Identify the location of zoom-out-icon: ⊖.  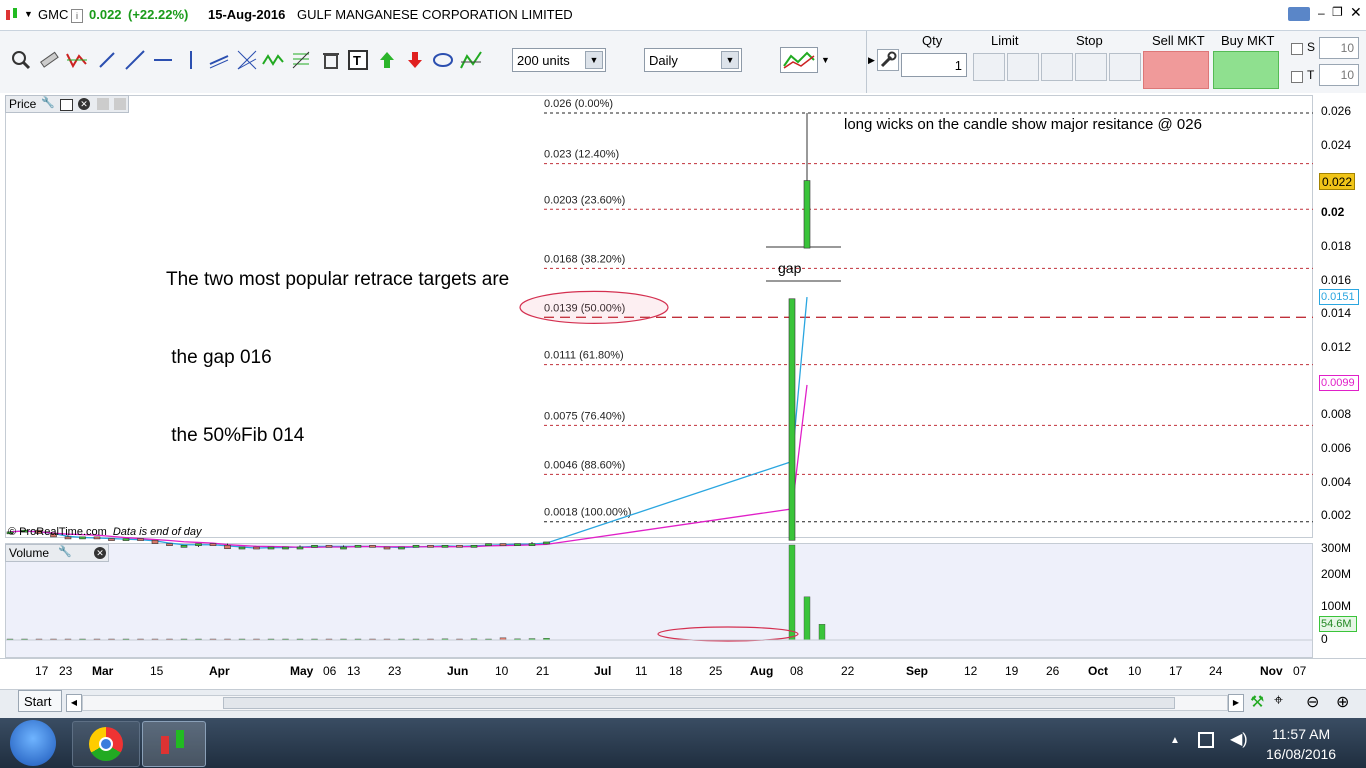
(1312, 702).